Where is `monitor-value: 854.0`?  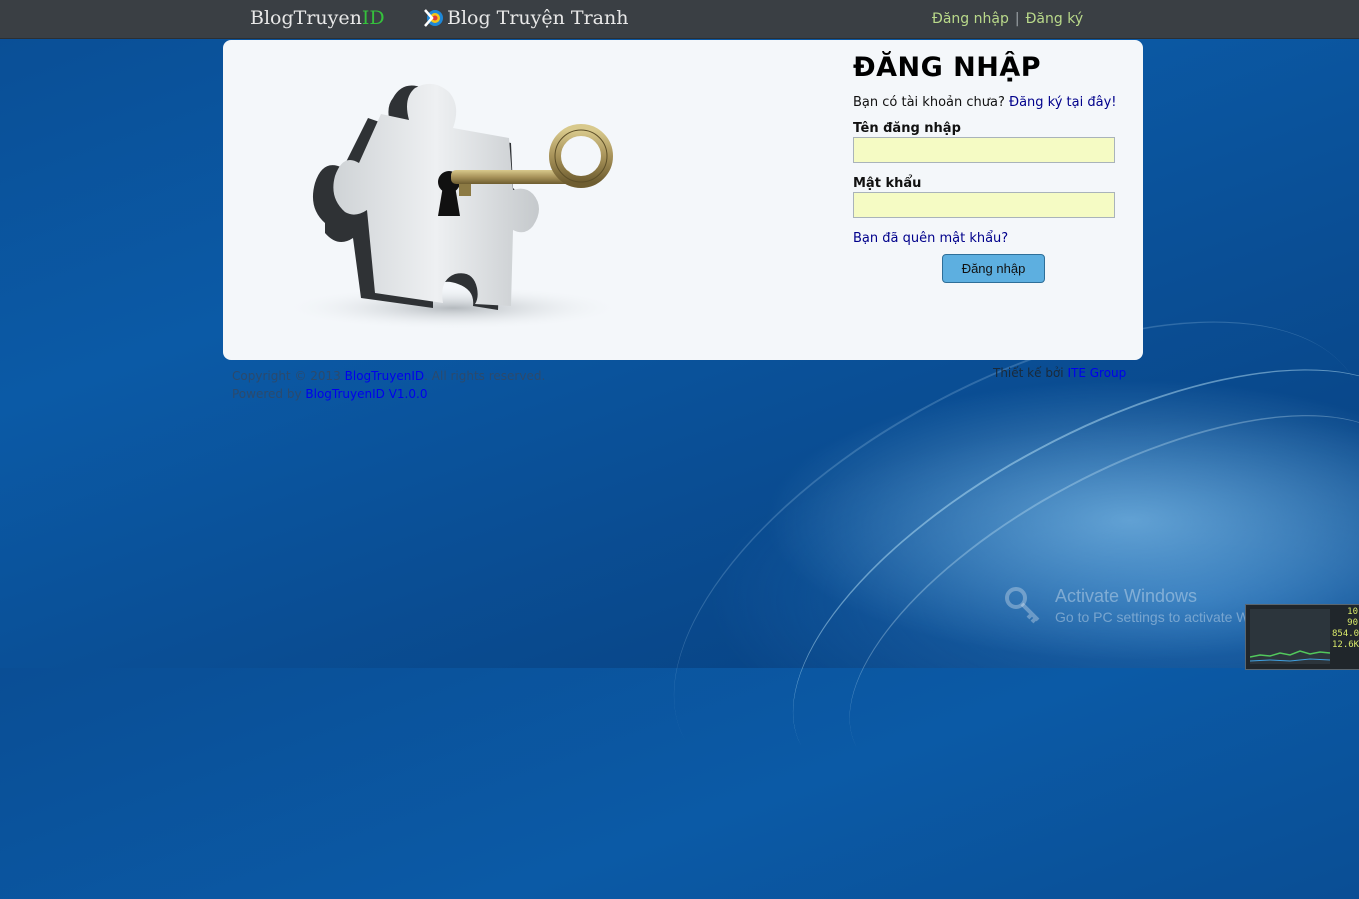
monitor-value: 854.0 is located at coordinates (1345, 634).